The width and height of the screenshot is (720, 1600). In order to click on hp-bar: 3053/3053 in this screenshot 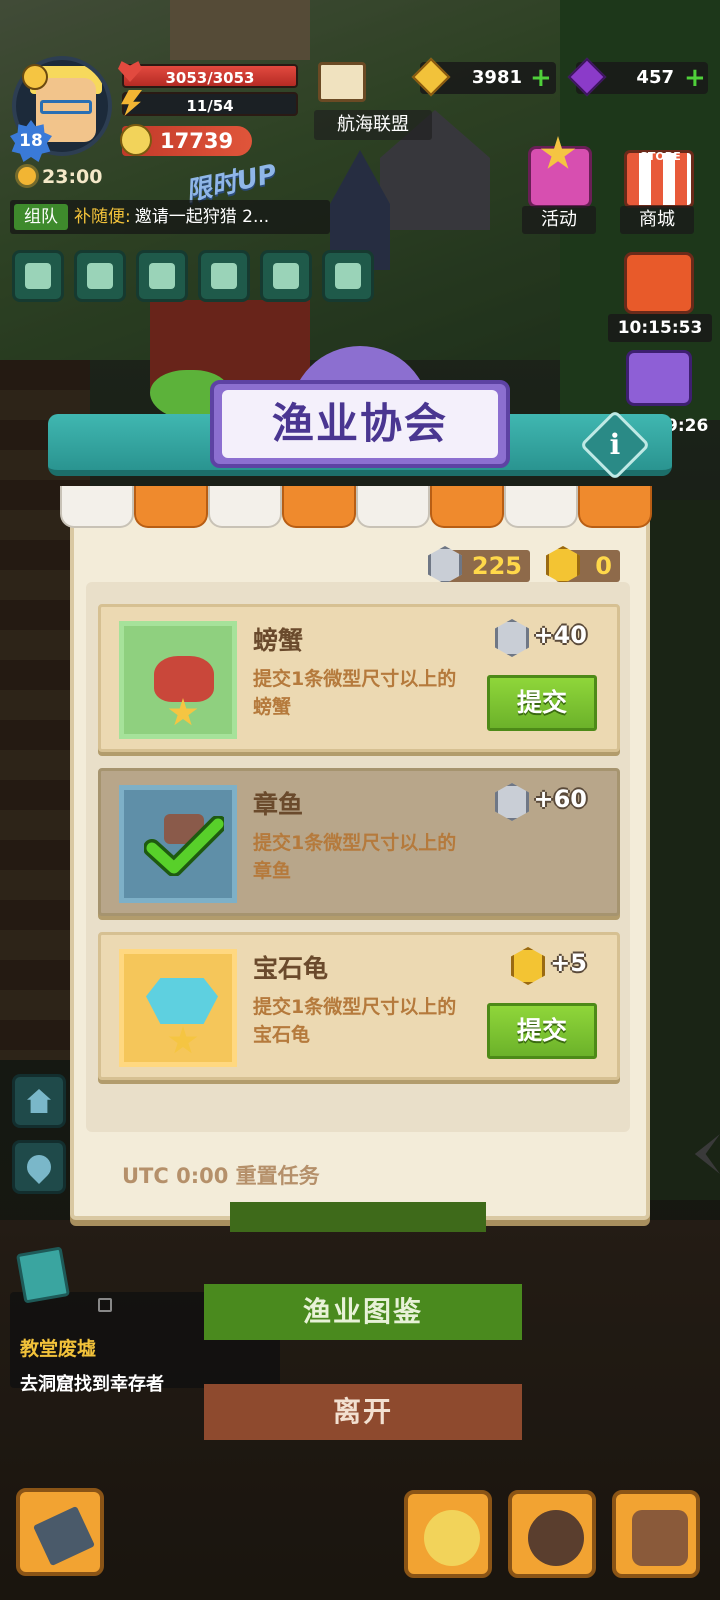, I will do `click(210, 76)`.